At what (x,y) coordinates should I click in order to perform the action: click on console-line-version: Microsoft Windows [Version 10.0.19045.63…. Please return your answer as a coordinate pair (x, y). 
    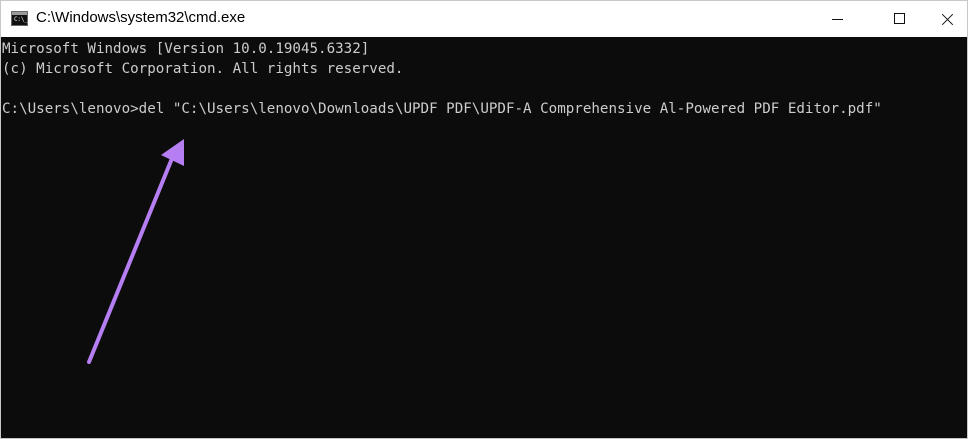
    Looking at the image, I should click on (186, 49).